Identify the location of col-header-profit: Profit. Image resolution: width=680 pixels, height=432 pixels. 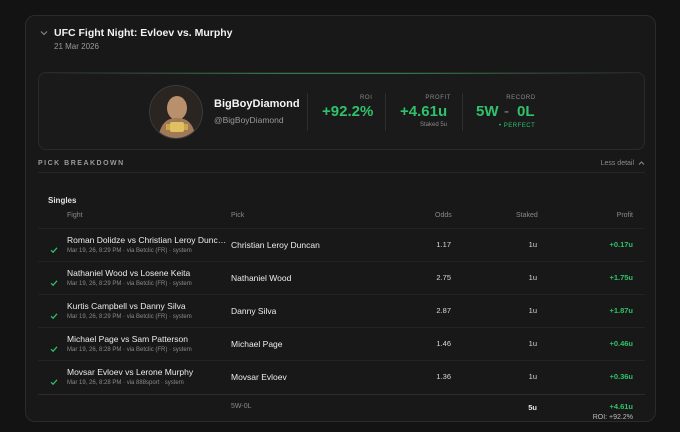
(624, 215).